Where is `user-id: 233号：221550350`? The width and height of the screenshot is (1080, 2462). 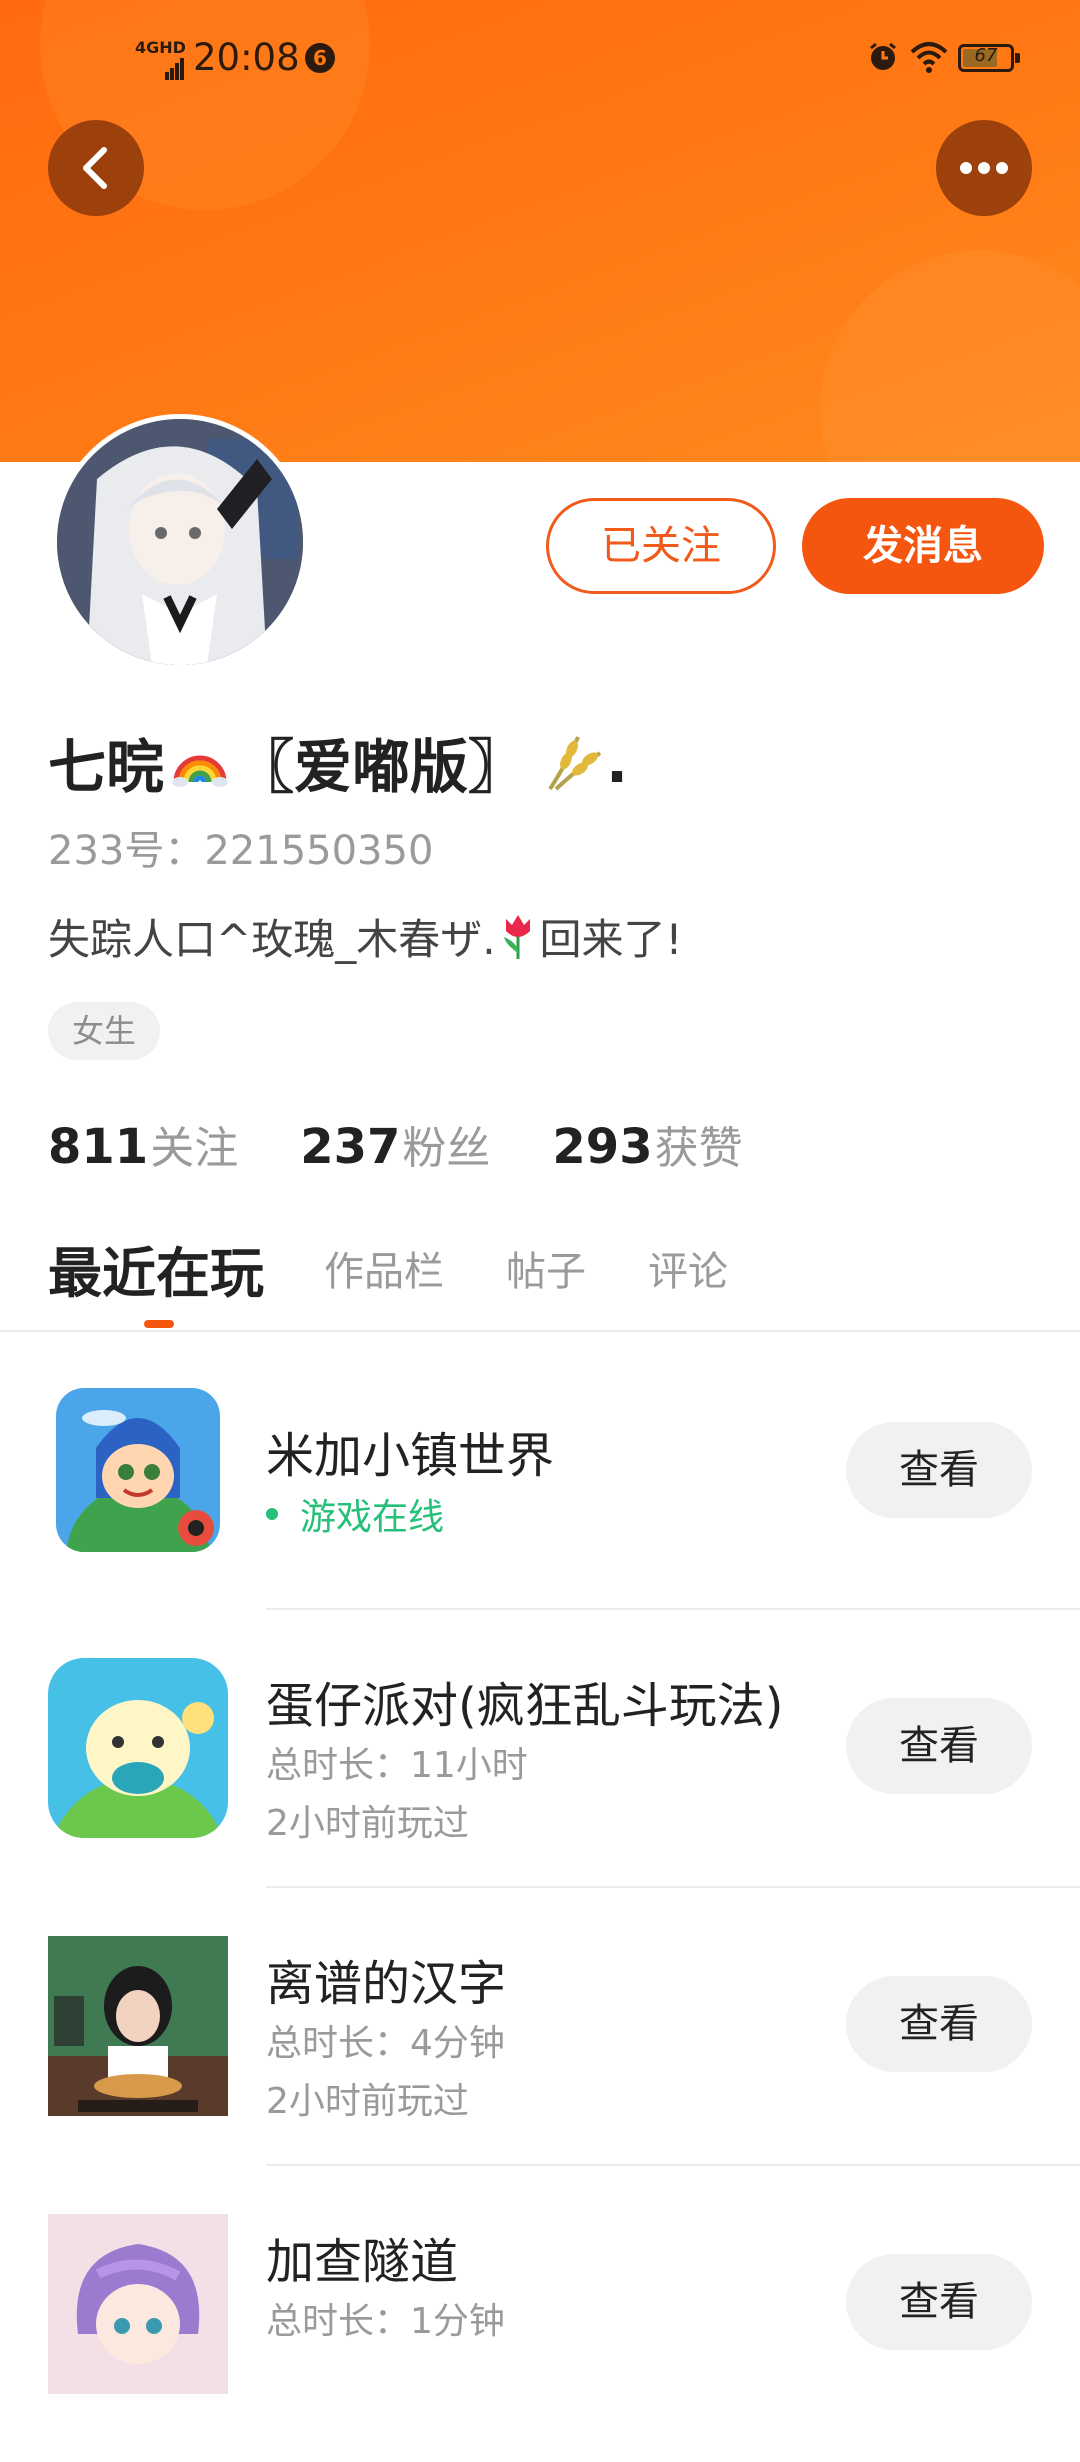 user-id: 233号：221550350 is located at coordinates (241, 851).